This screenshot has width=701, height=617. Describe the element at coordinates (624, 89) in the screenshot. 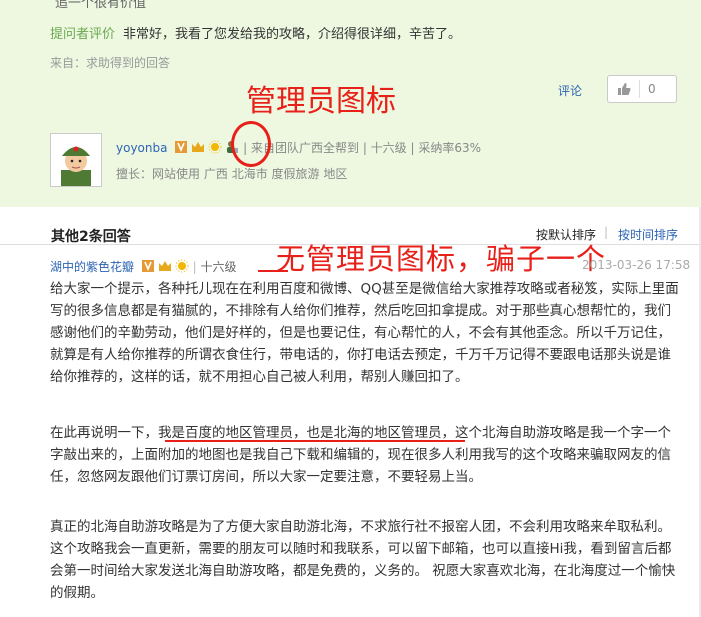

I see `thumb-up-icon` at that location.